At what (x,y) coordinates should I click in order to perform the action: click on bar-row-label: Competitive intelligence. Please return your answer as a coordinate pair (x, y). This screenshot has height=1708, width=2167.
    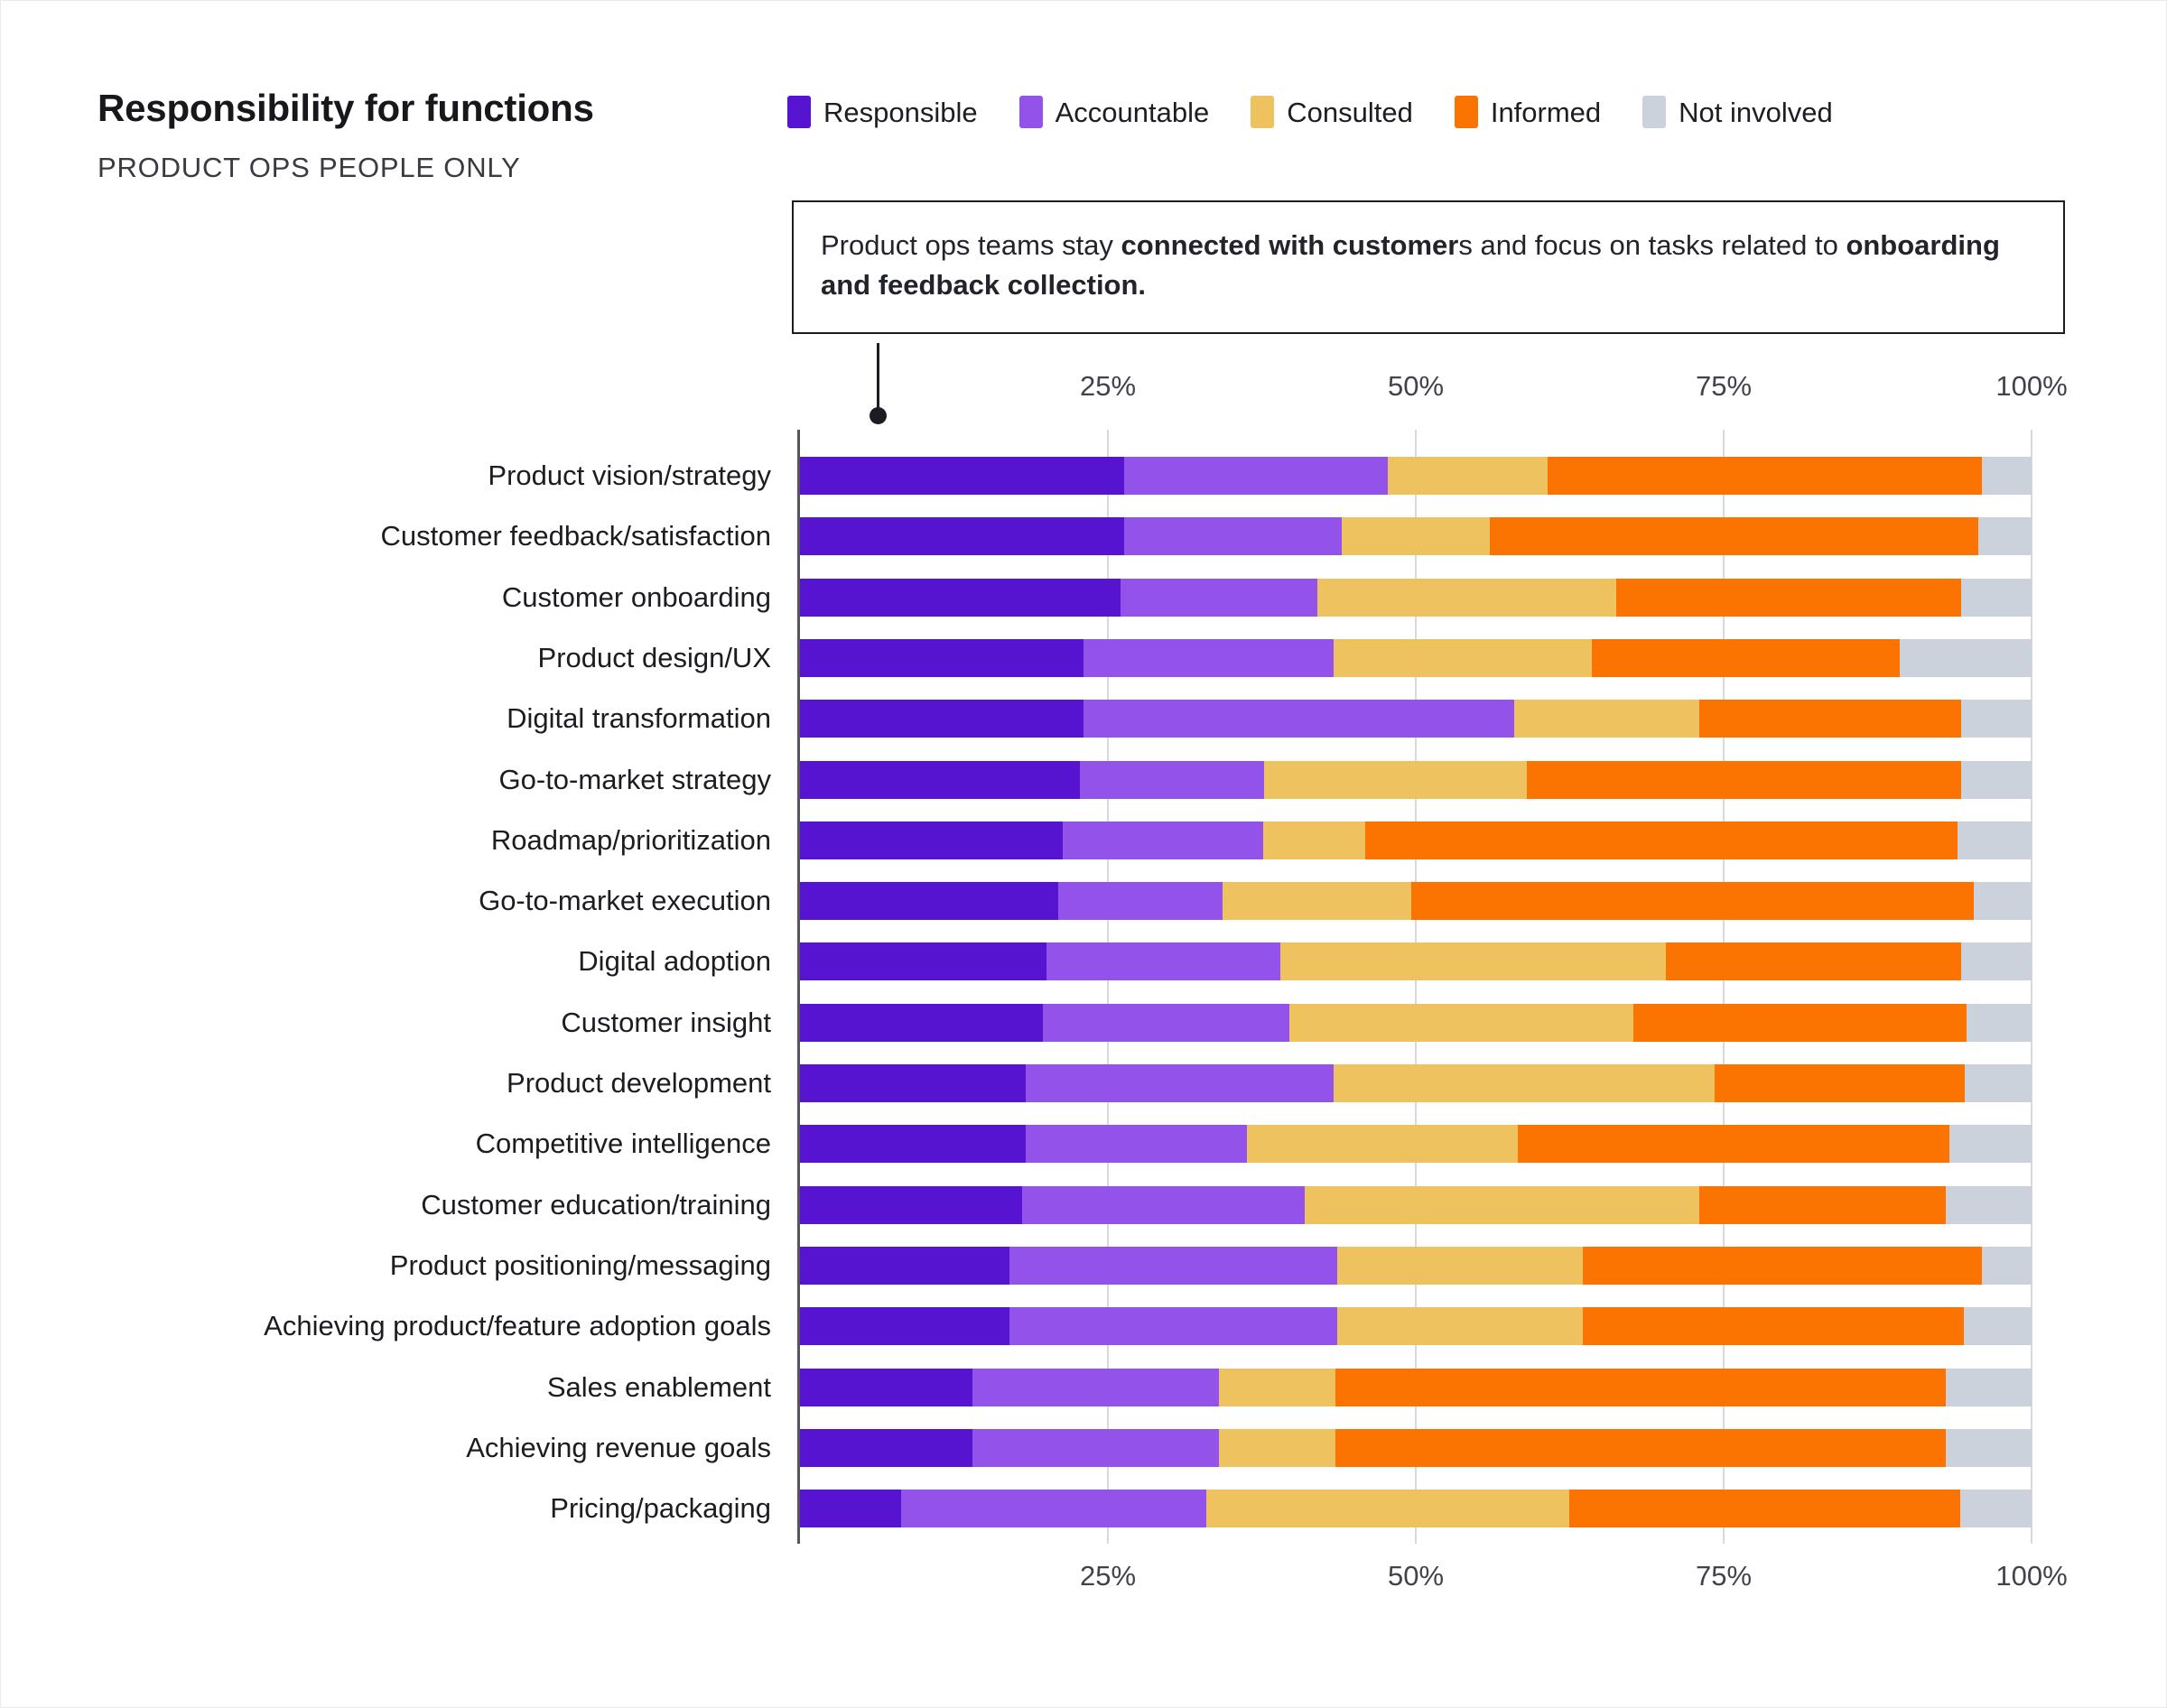
    Looking at the image, I should click on (623, 1144).